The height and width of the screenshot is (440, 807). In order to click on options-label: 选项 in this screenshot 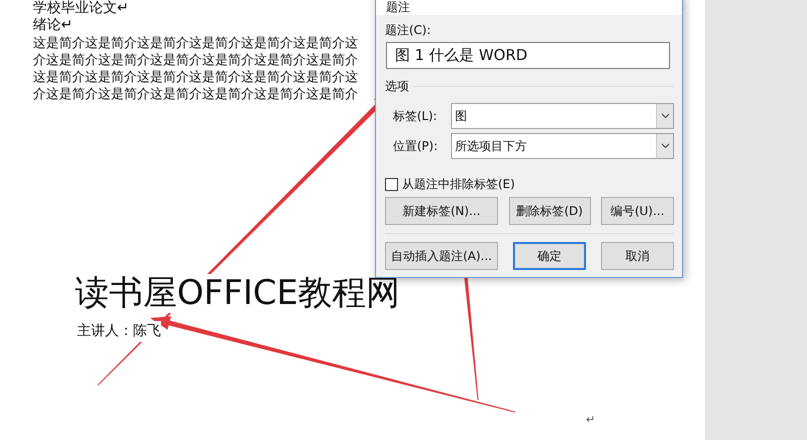, I will do `click(397, 86)`.